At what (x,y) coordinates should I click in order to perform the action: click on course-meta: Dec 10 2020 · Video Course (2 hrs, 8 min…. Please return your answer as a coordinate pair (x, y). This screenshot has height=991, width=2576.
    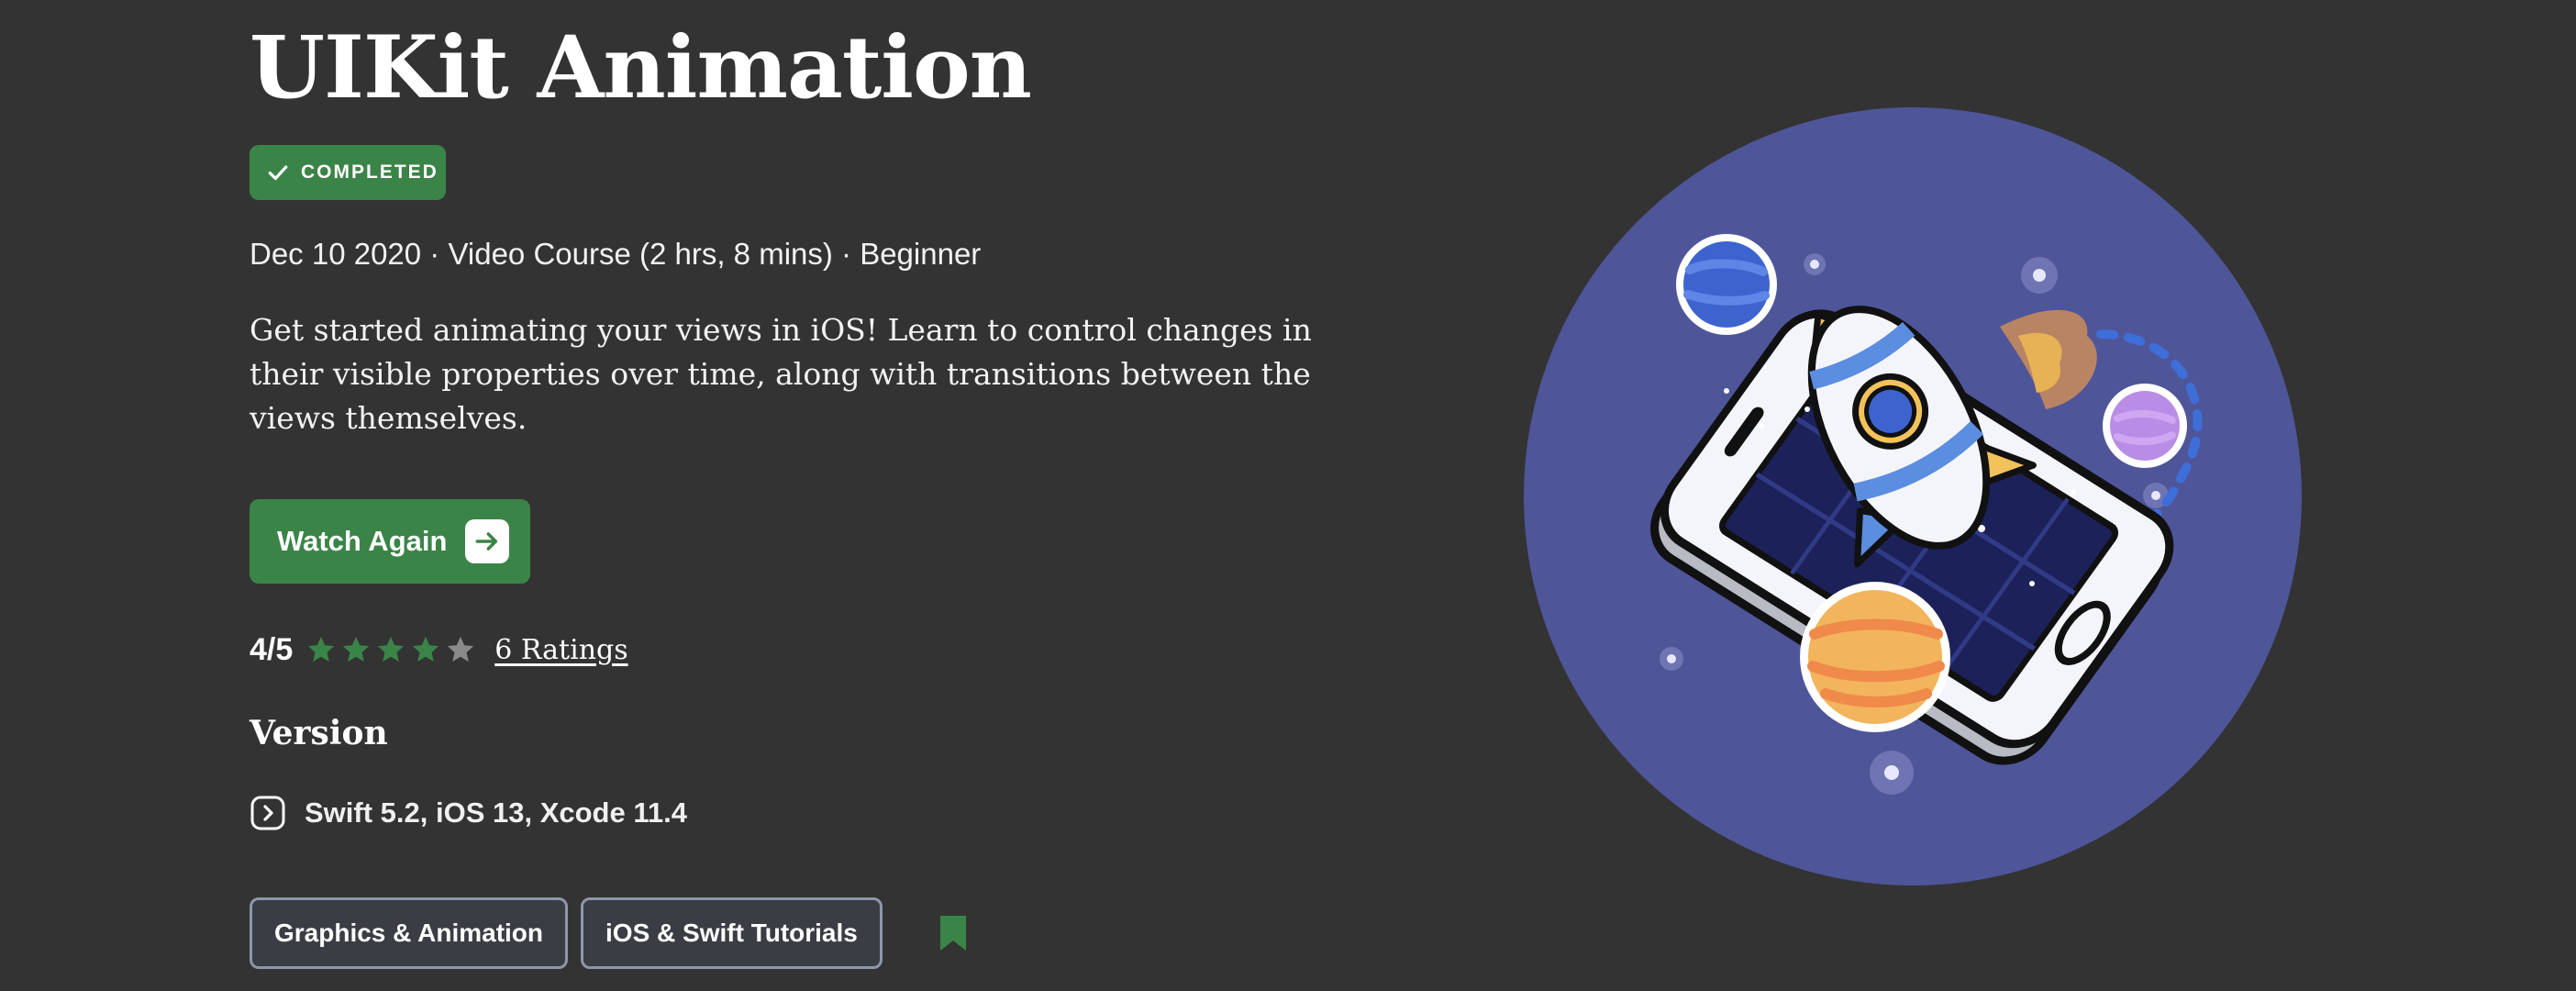
    Looking at the image, I should click on (616, 254).